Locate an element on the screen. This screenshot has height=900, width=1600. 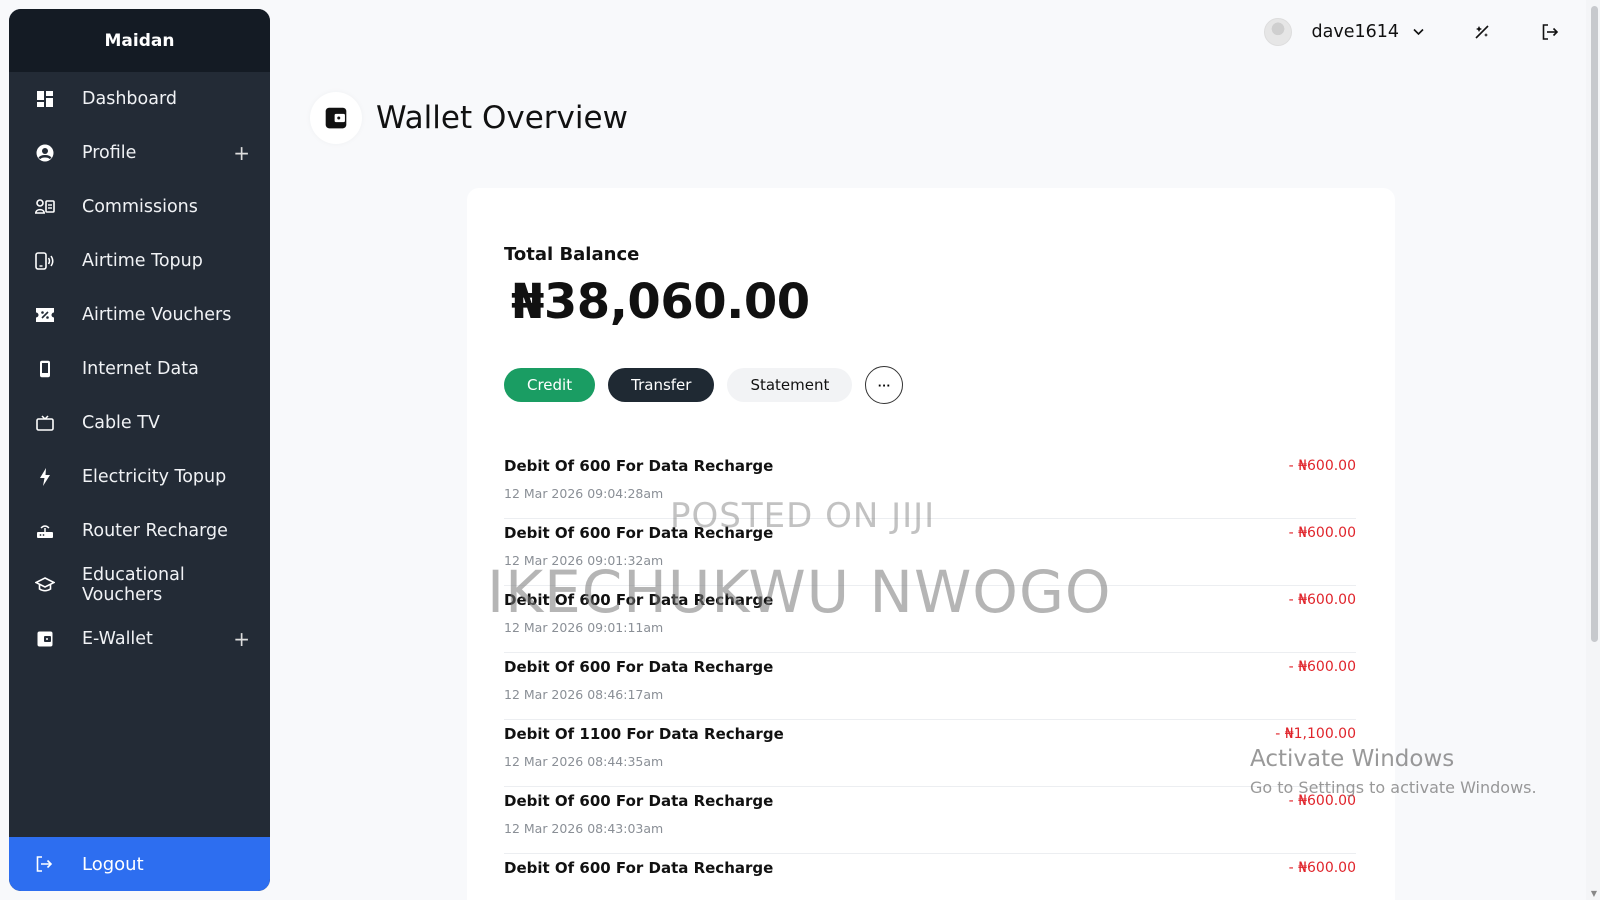
balance-label: Total Balance is located at coordinates (572, 254).